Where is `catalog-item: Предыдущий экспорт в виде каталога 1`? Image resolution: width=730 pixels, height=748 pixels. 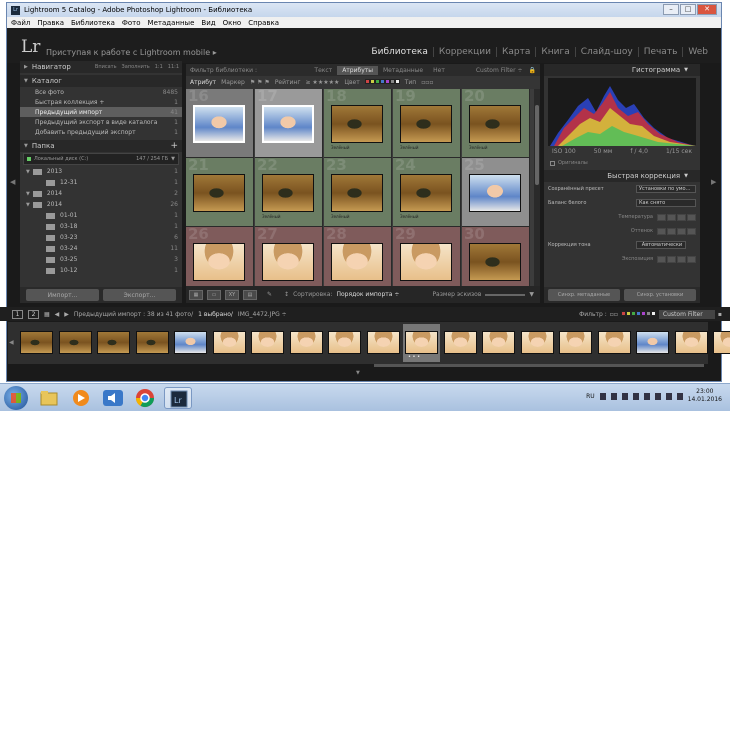
catalog-item: Предыдущий экспорт в виде каталога 1 is located at coordinates (101, 122).